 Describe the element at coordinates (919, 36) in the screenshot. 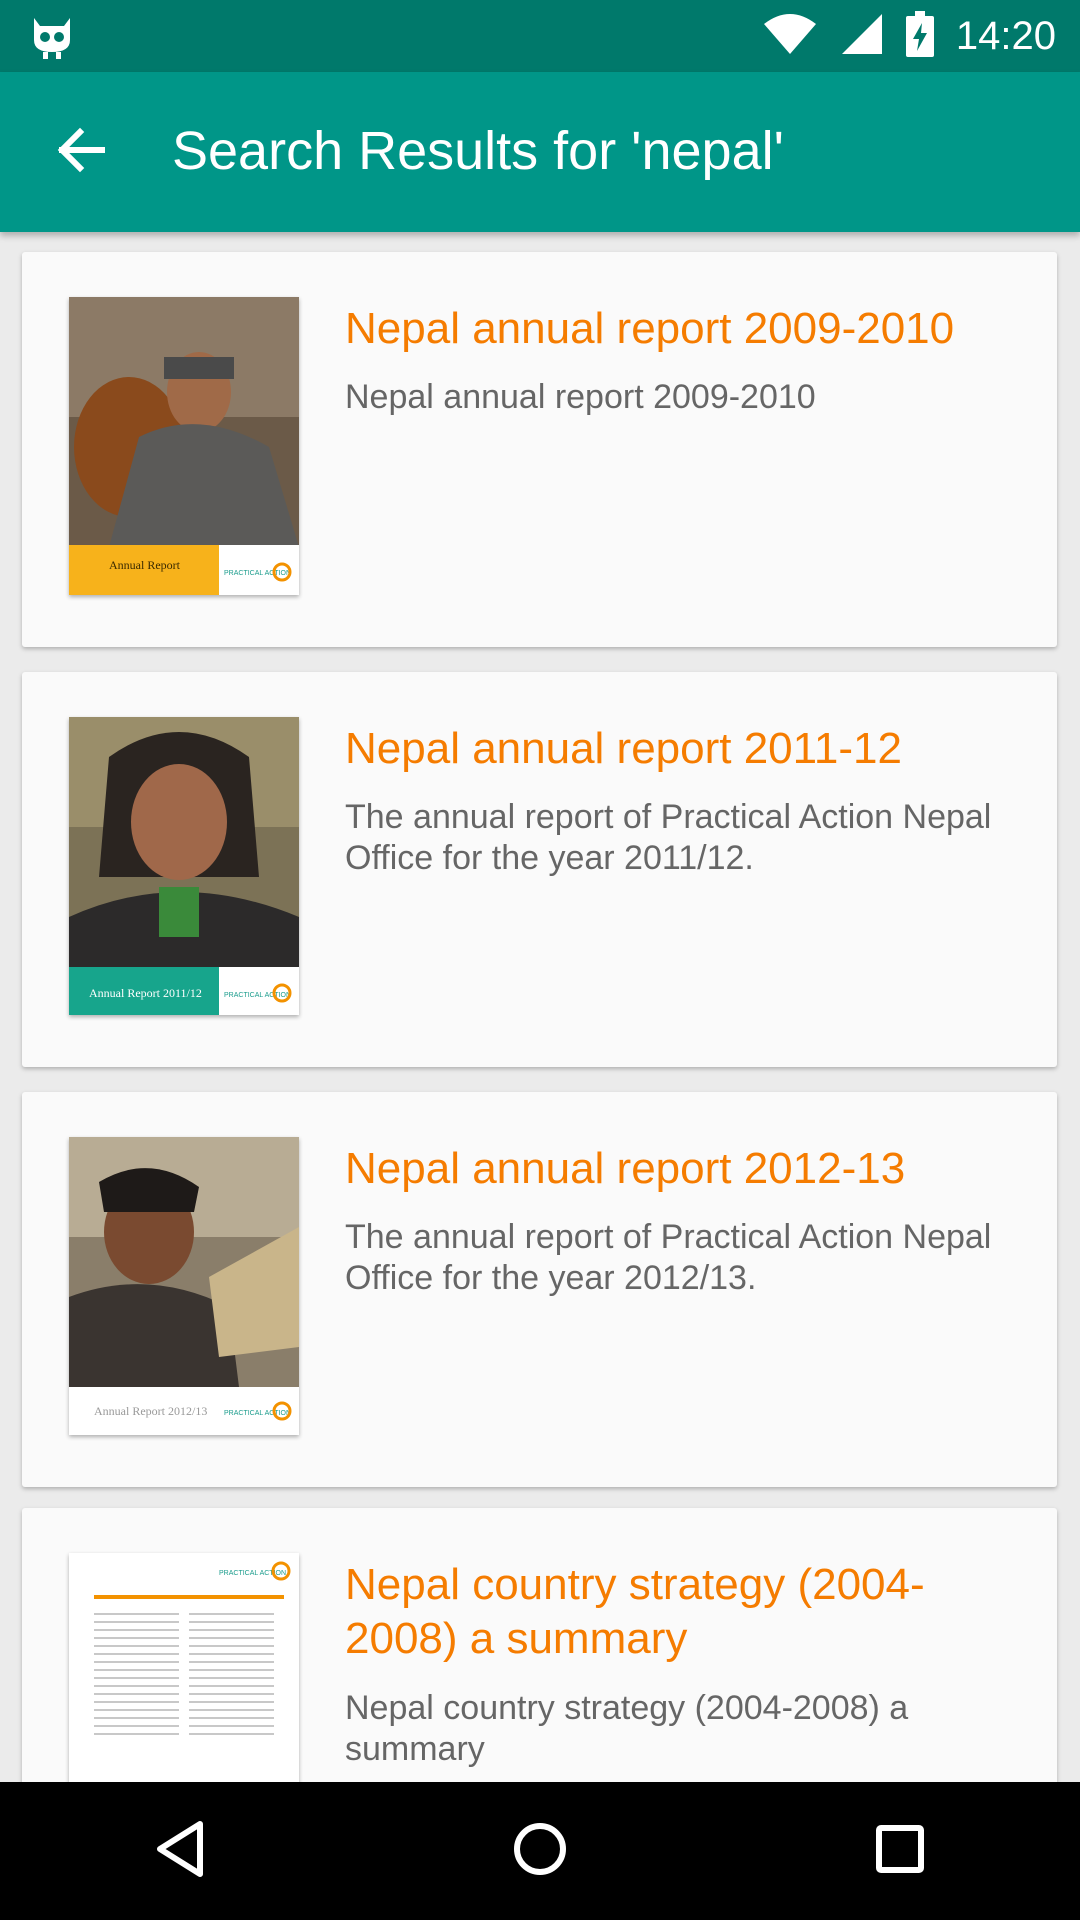

I see `battery-charging-icon` at that location.